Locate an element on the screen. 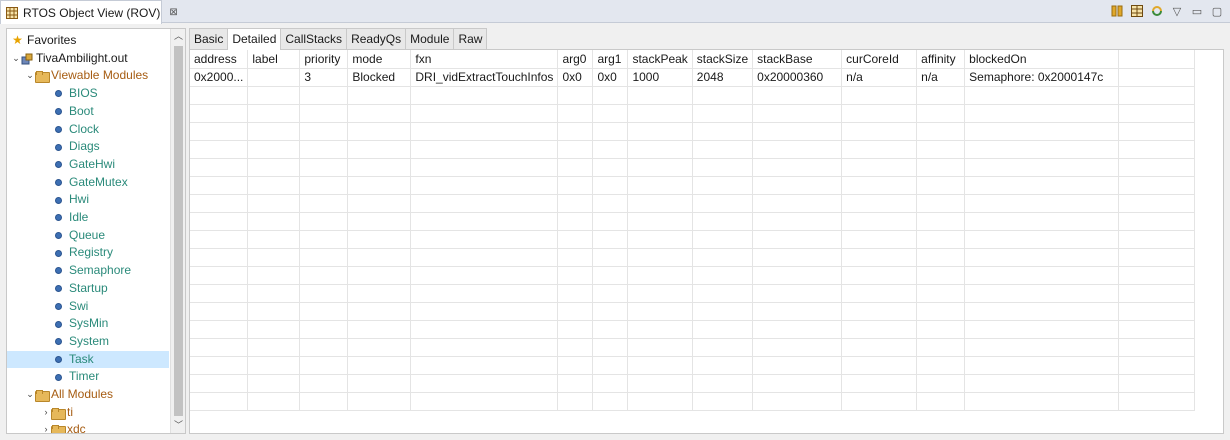 This screenshot has height=440, width=1230. close-icon: ⊠ is located at coordinates (173, 12).